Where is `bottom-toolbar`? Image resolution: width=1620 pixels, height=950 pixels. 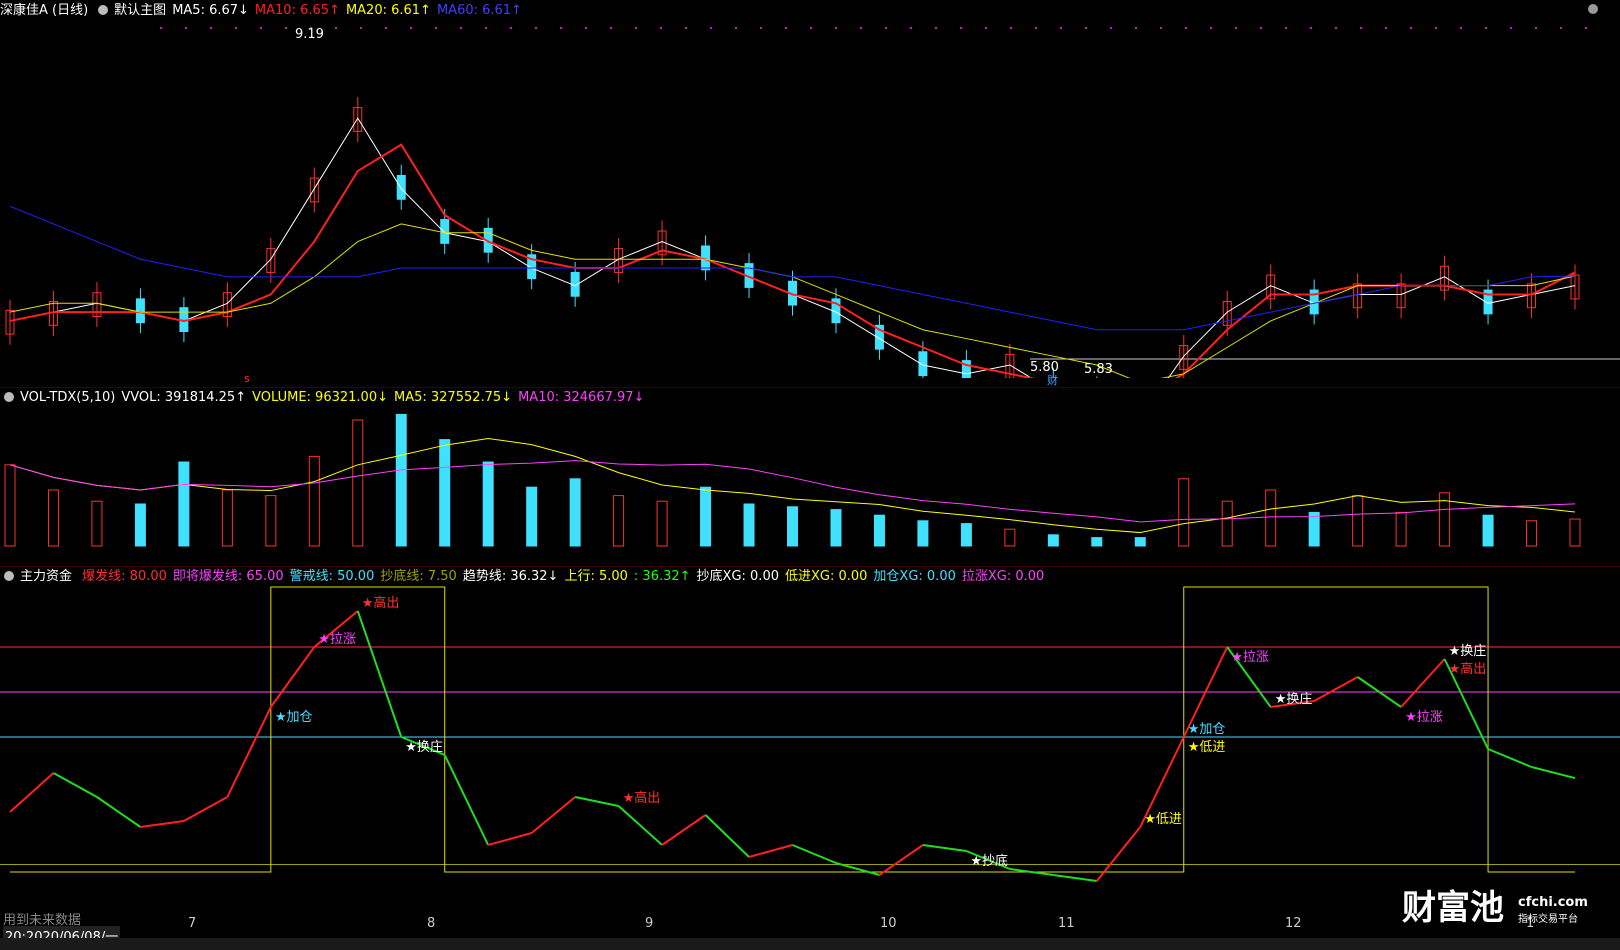 bottom-toolbar is located at coordinates (810, 944).